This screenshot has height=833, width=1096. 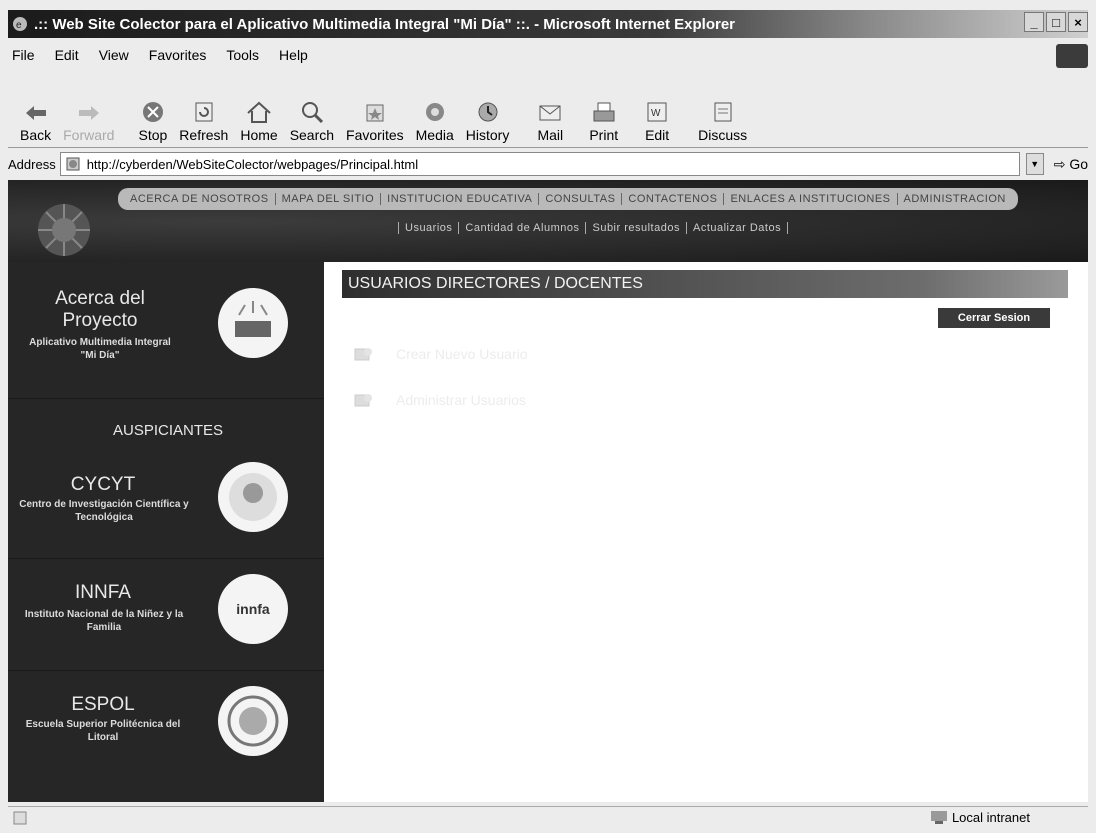 What do you see at coordinates (938, 817) in the screenshot?
I see `intranet-icon` at bounding box center [938, 817].